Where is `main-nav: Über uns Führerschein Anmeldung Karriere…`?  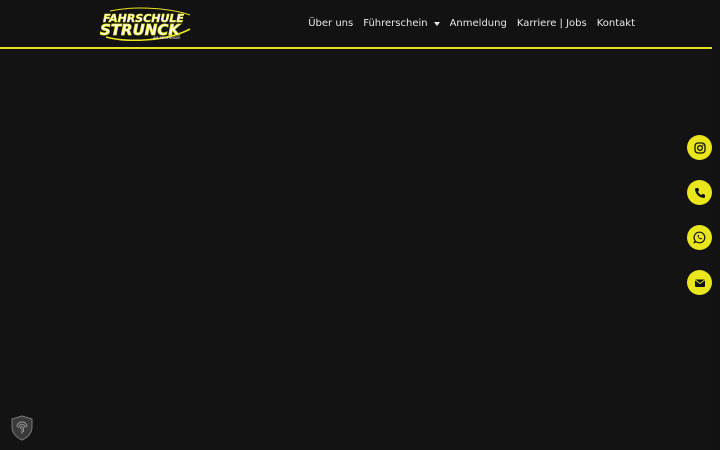
main-nav: Über uns Führerschein Anmeldung Karriere… is located at coordinates (471, 23).